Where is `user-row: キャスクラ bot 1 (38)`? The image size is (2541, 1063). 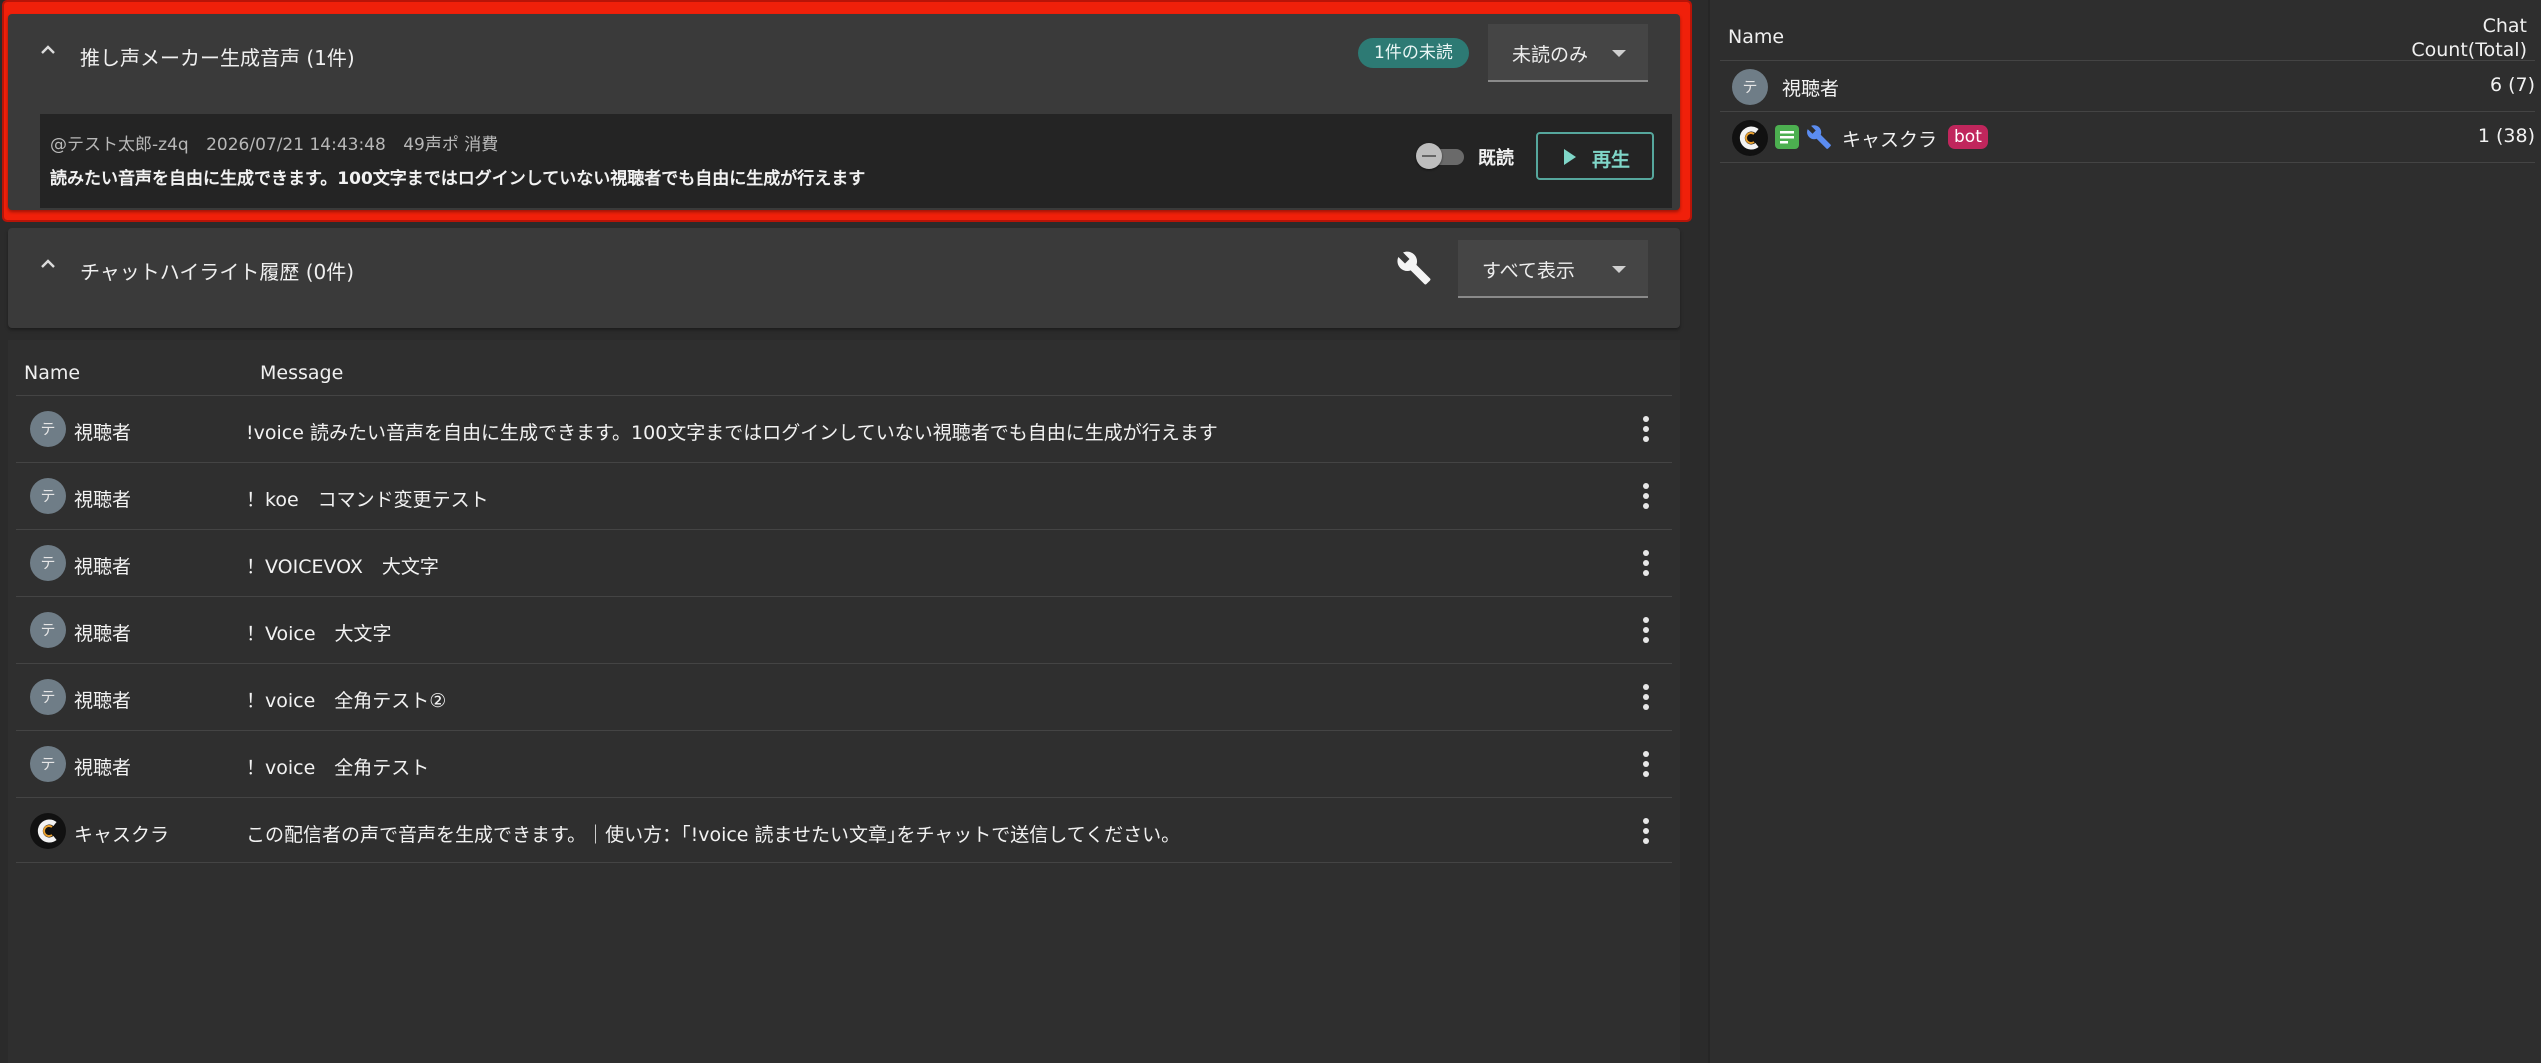
user-row: キャスクラ bot 1 (38) is located at coordinates (2127, 136).